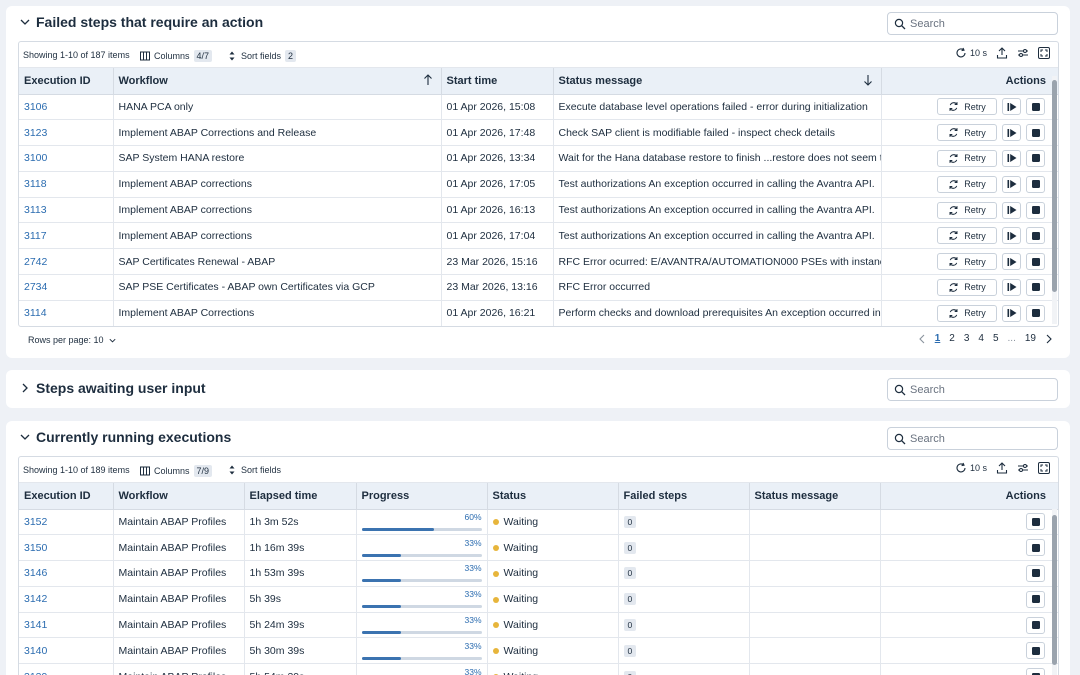 This screenshot has width=1080, height=675. I want to click on rows-per-page-select: Rows per page: 10, so click(72, 340).